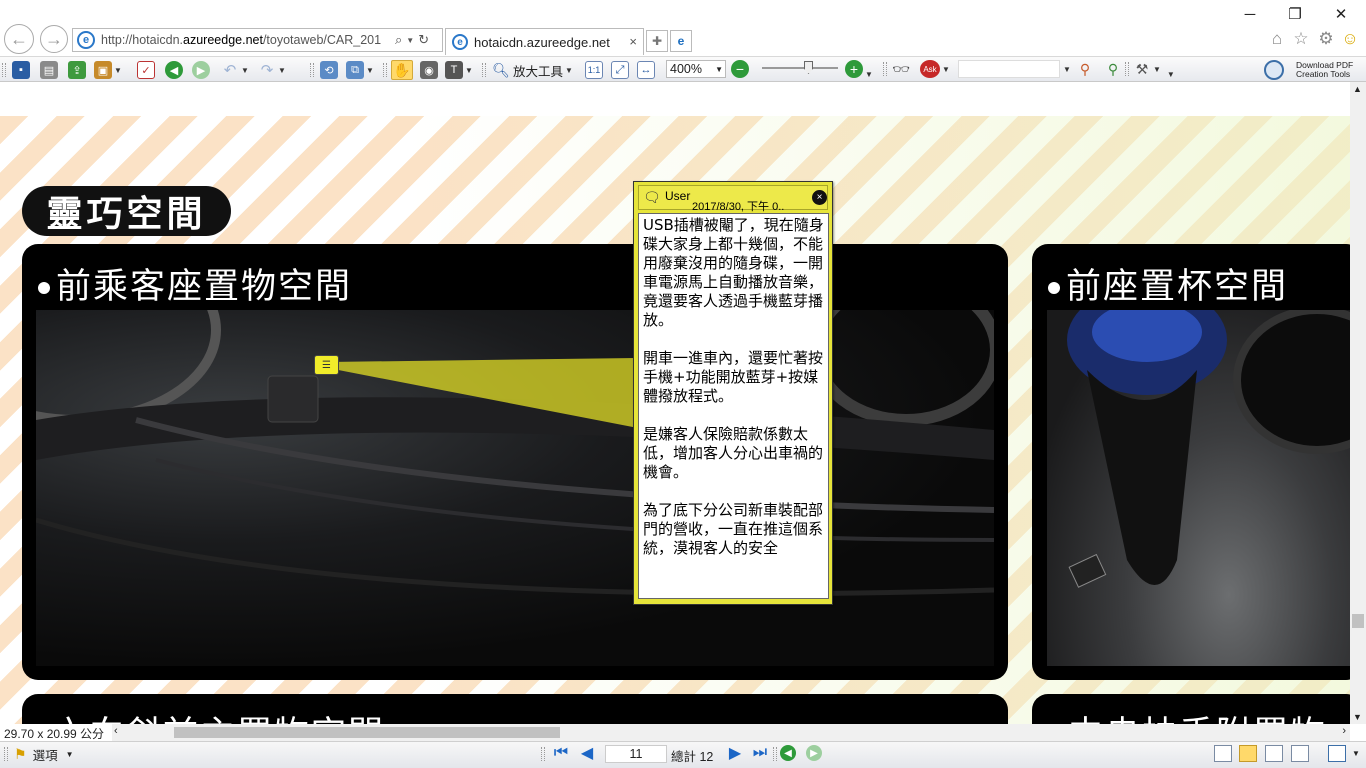  What do you see at coordinates (459, 70) in the screenshot?
I see `select-text-button: T ▼` at bounding box center [459, 70].